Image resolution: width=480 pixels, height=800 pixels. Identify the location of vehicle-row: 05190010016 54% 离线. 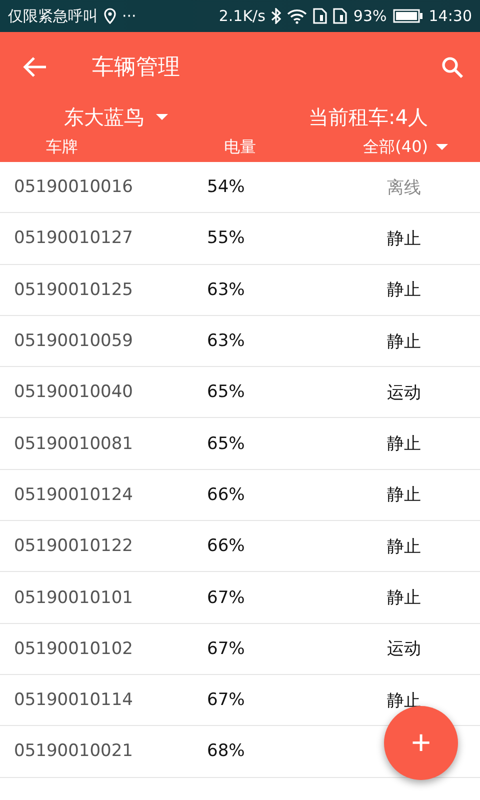
(240, 188).